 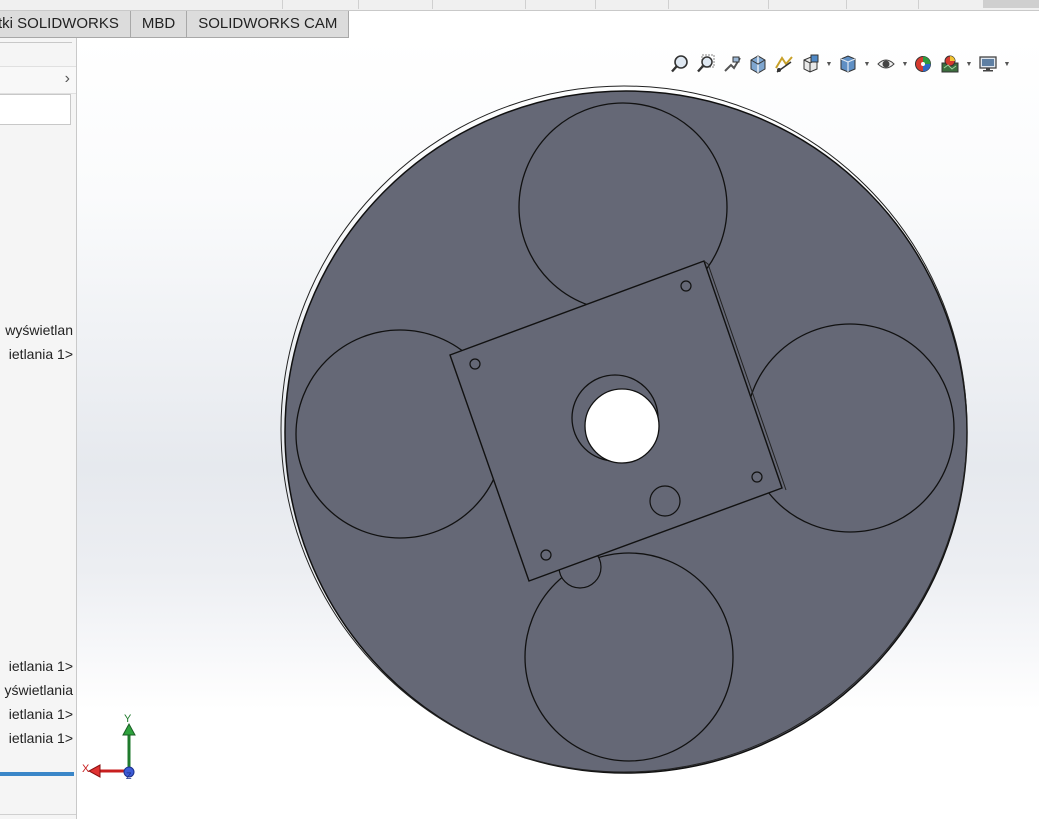 I want to click on pocket-bottom, so click(x=629, y=657).